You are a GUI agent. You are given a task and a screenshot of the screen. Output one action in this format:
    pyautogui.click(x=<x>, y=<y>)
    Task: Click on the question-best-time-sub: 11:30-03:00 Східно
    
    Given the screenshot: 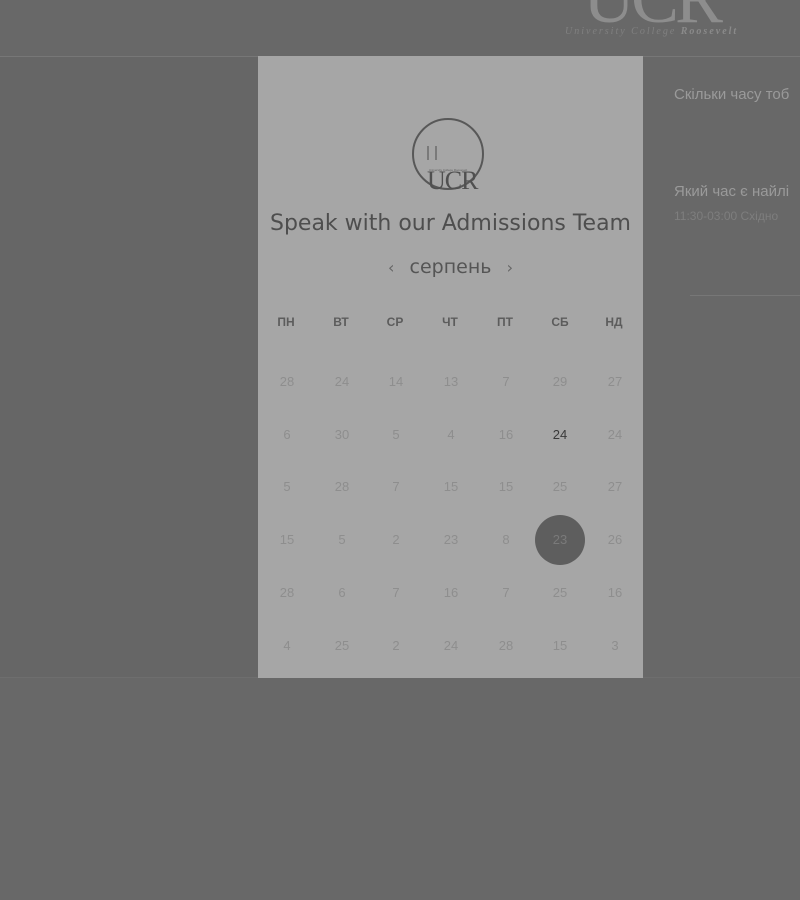 What is the action you would take?
    pyautogui.click(x=726, y=216)
    